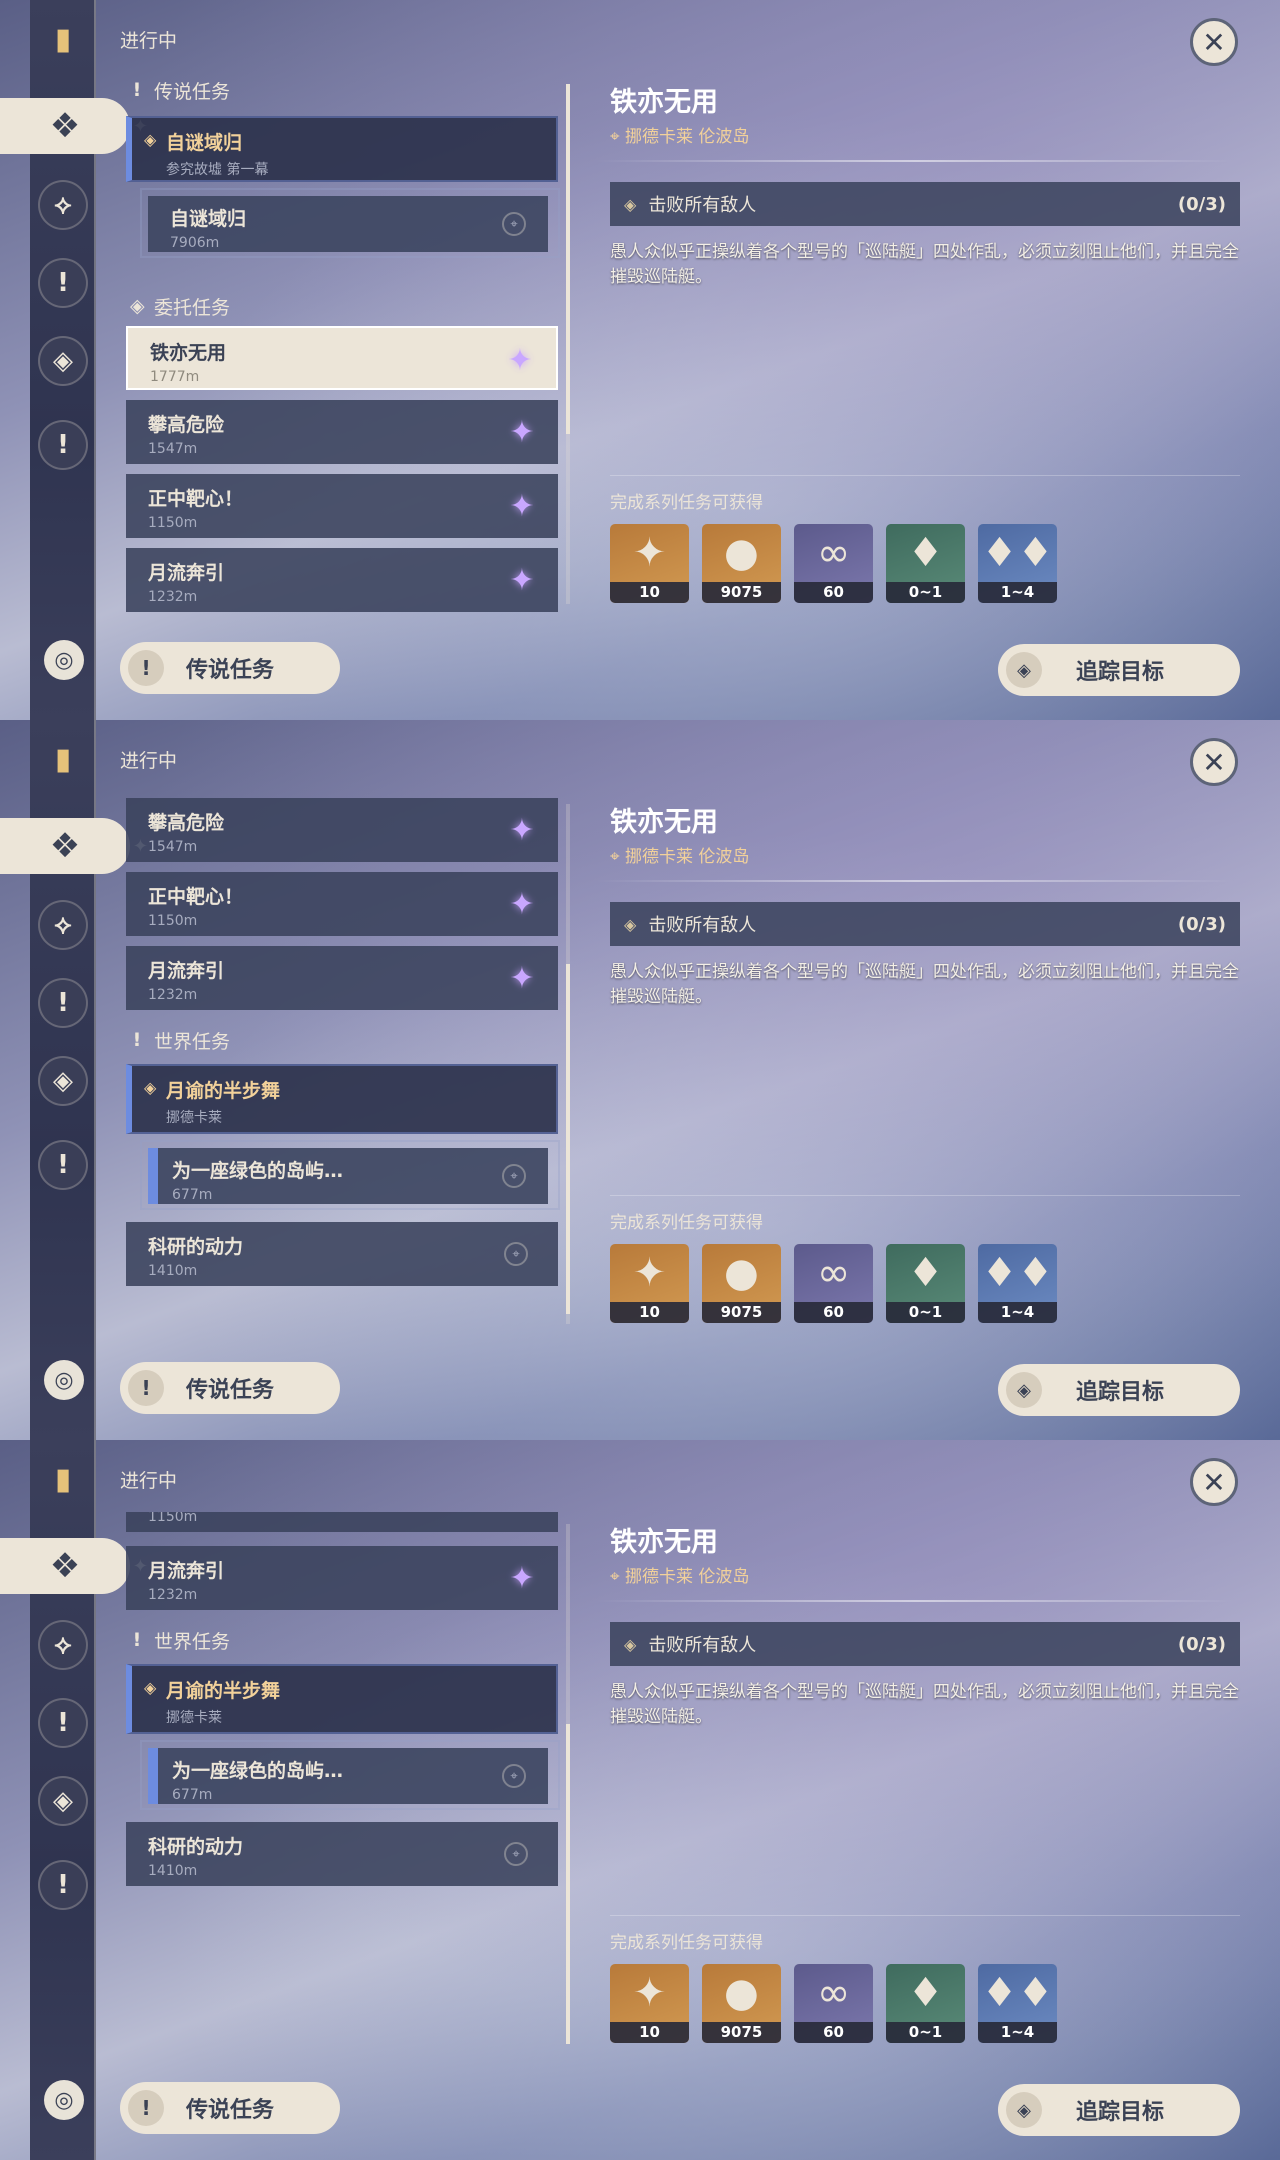  Describe the element at coordinates (916, 881) in the screenshot. I see `divider` at that location.